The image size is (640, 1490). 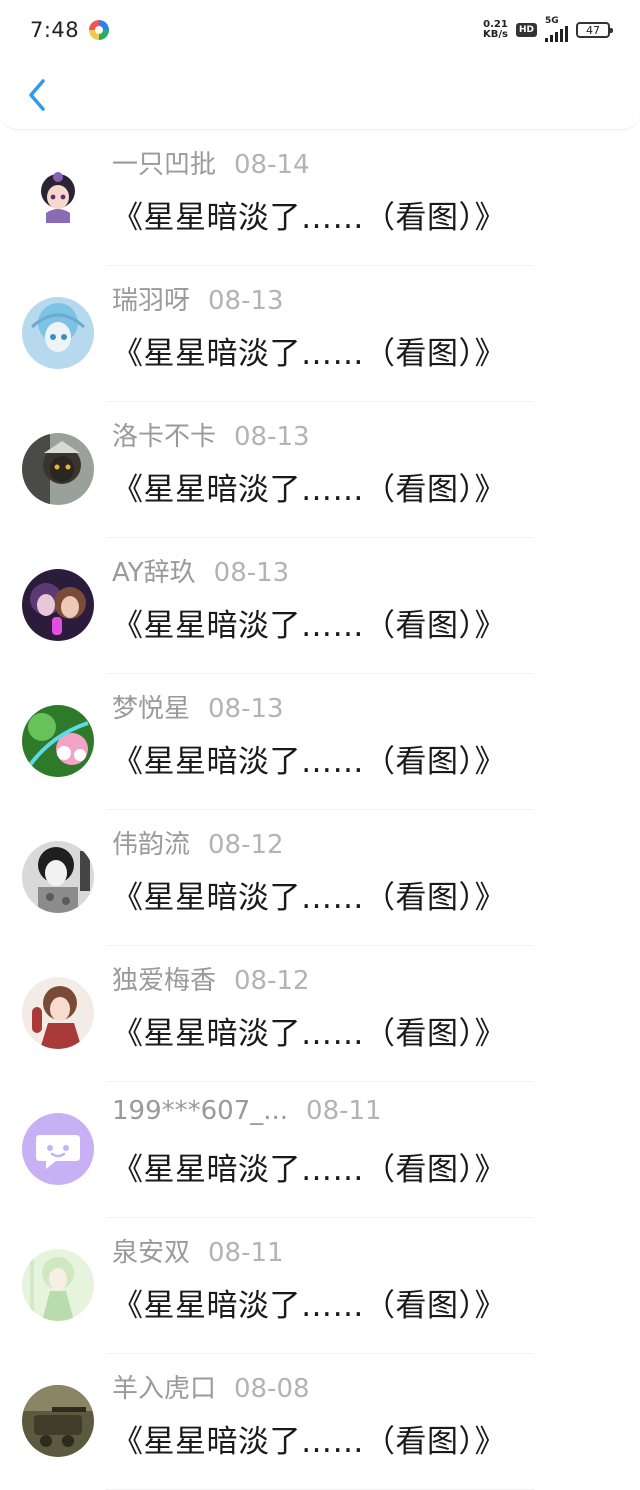 I want to click on name-line: 羊入虎口 08-08, so click(x=211, y=1386).